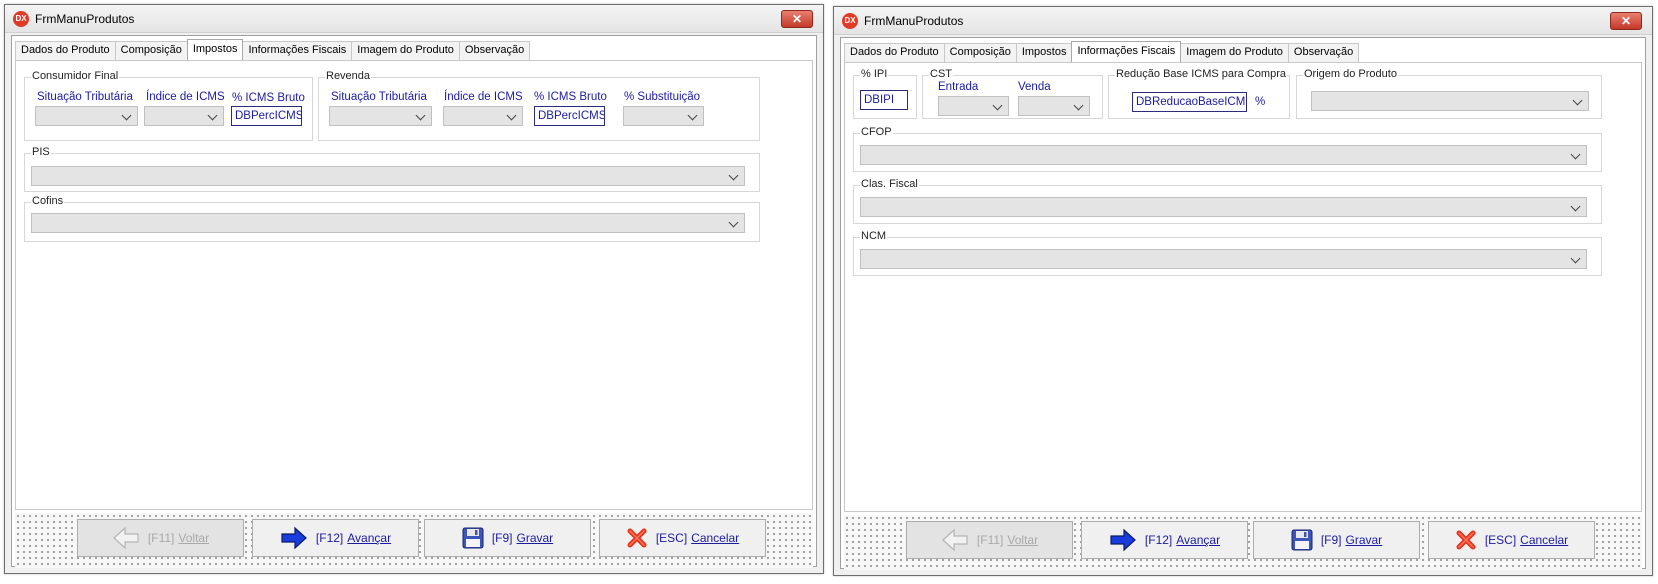 This screenshot has height=584, width=1658. What do you see at coordinates (1500, 540) in the screenshot?
I see `cancelar-key: [ESC]` at bounding box center [1500, 540].